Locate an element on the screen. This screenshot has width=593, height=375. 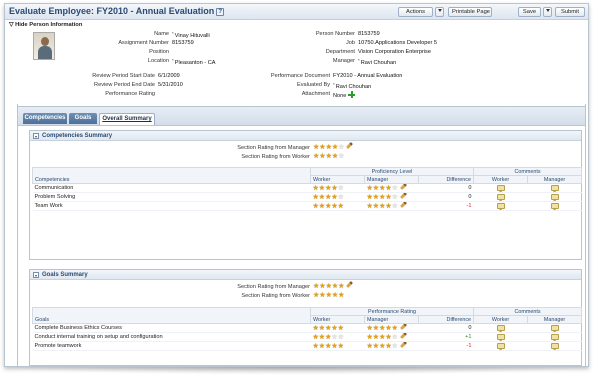
column-header-comment-worker: Worker is located at coordinates (500, 179).